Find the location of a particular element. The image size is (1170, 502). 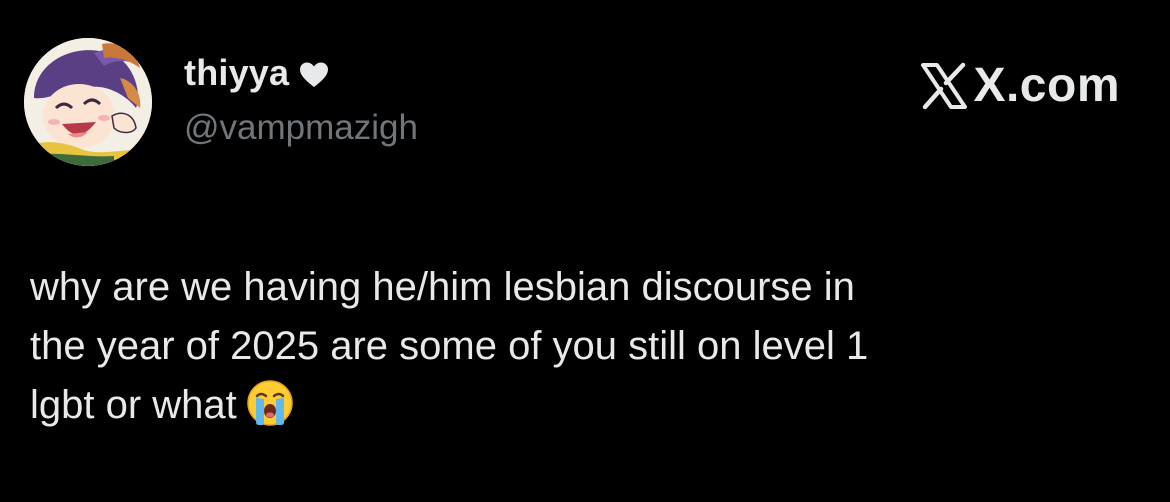

brand-text: X.com is located at coordinates (1046, 85).